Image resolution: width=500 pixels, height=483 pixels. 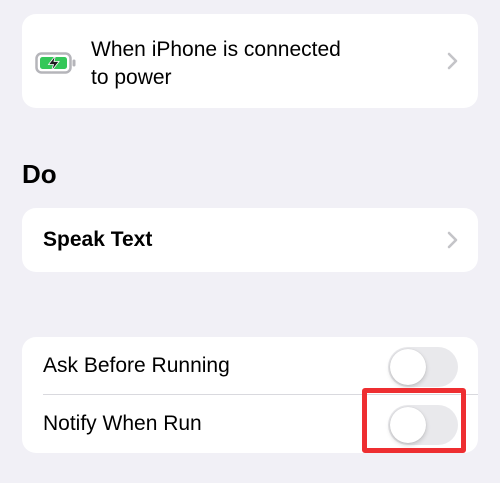 What do you see at coordinates (216, 49) in the screenshot?
I see `trigger-line-1: When iPhone is connected` at bounding box center [216, 49].